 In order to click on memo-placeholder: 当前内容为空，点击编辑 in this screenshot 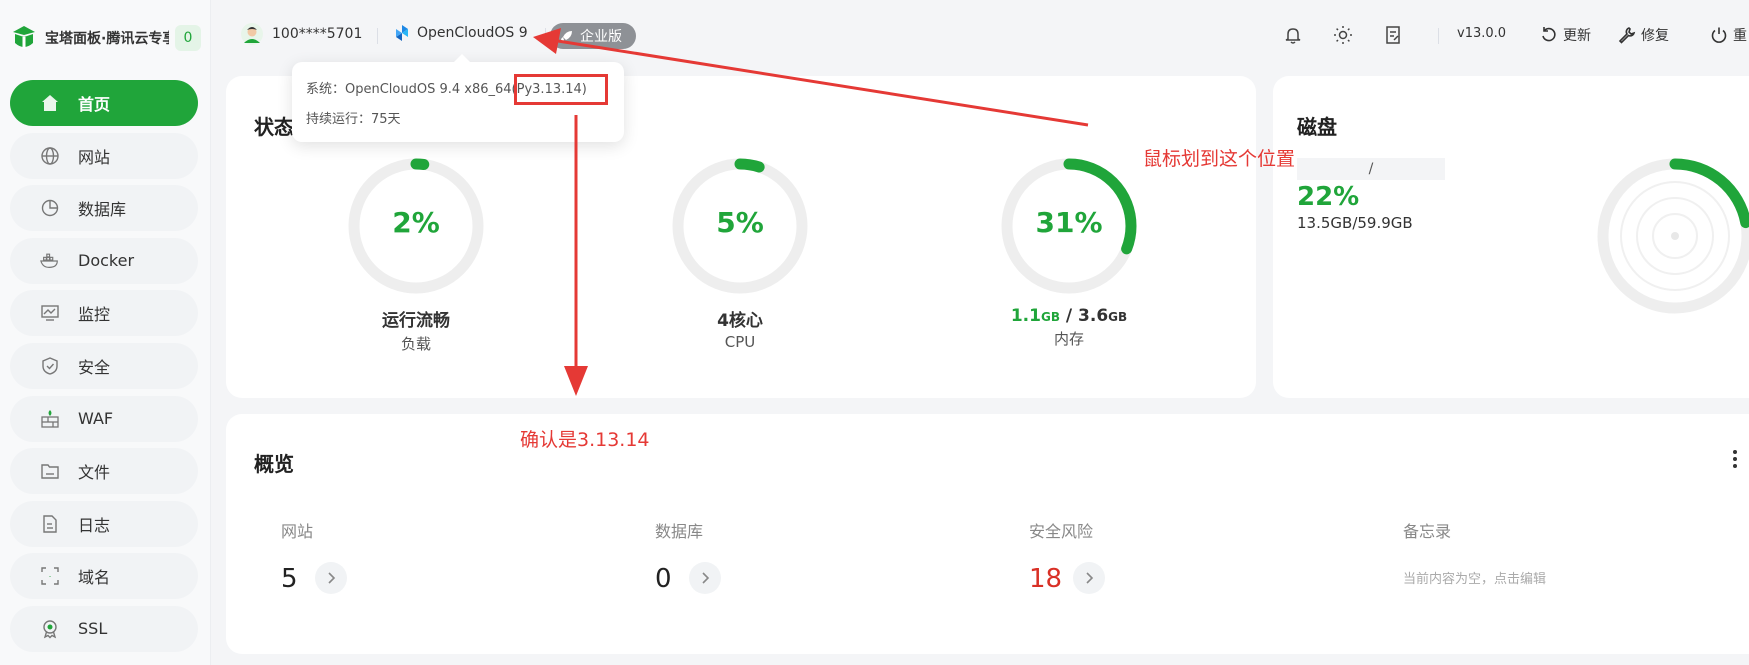, I will do `click(1474, 577)`.